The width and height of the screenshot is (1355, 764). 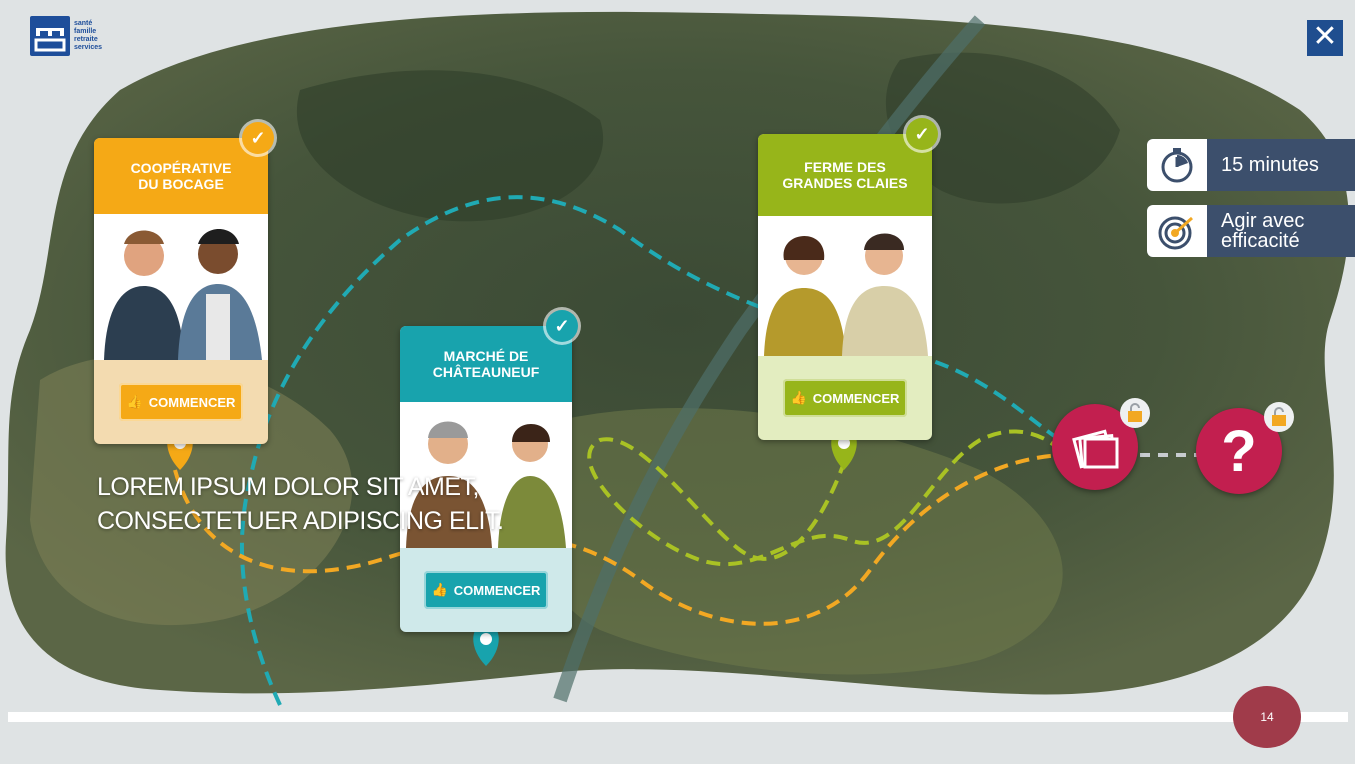 What do you see at coordinates (1095, 449) in the screenshot?
I see `cards-stack-icon` at bounding box center [1095, 449].